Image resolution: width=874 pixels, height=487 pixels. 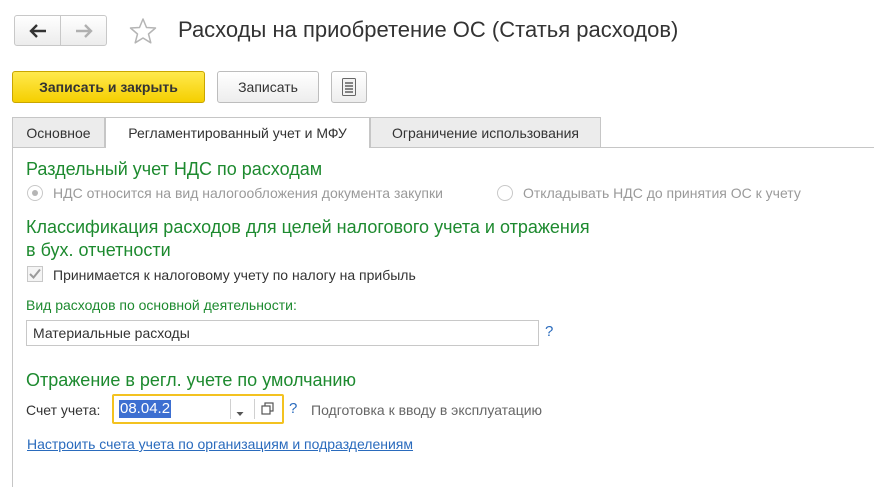 I want to click on save-button: Записать, so click(x=268, y=87).